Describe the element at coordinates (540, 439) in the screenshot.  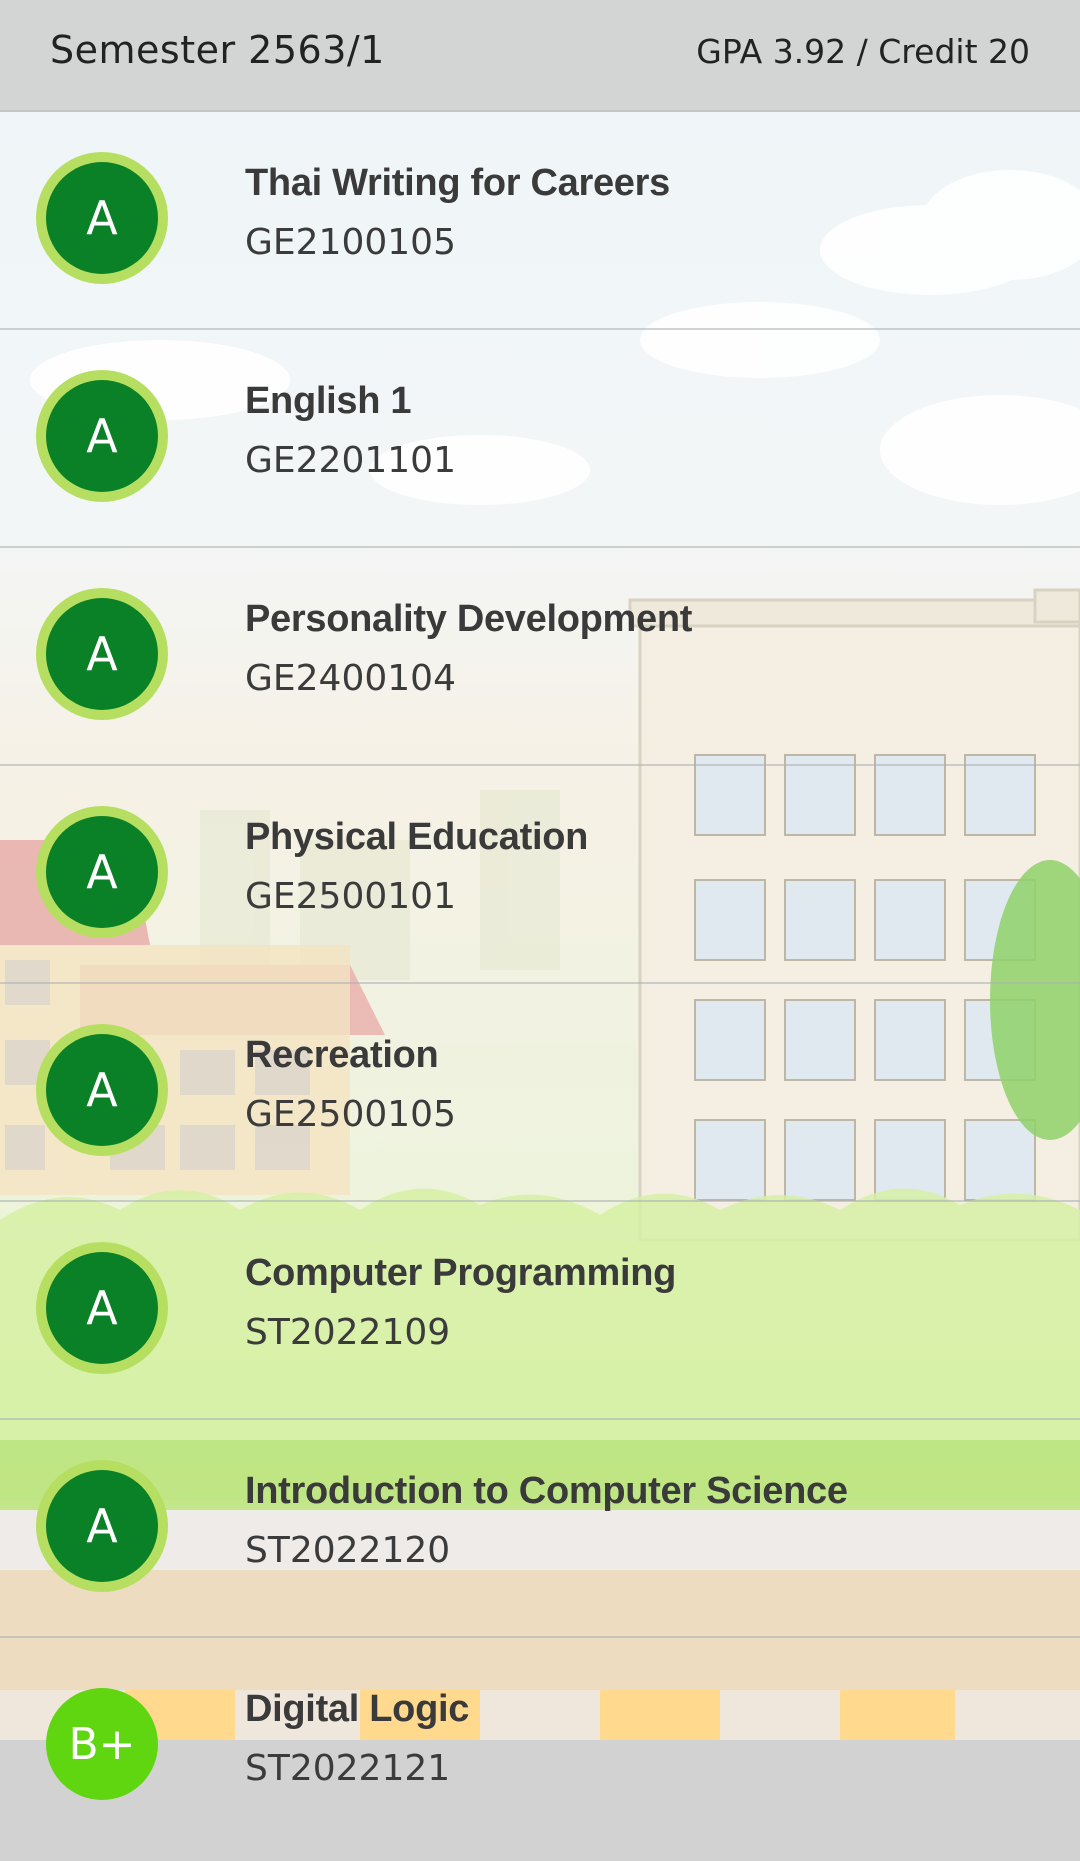
I see `course-row: A English 1 GE2201101` at that location.